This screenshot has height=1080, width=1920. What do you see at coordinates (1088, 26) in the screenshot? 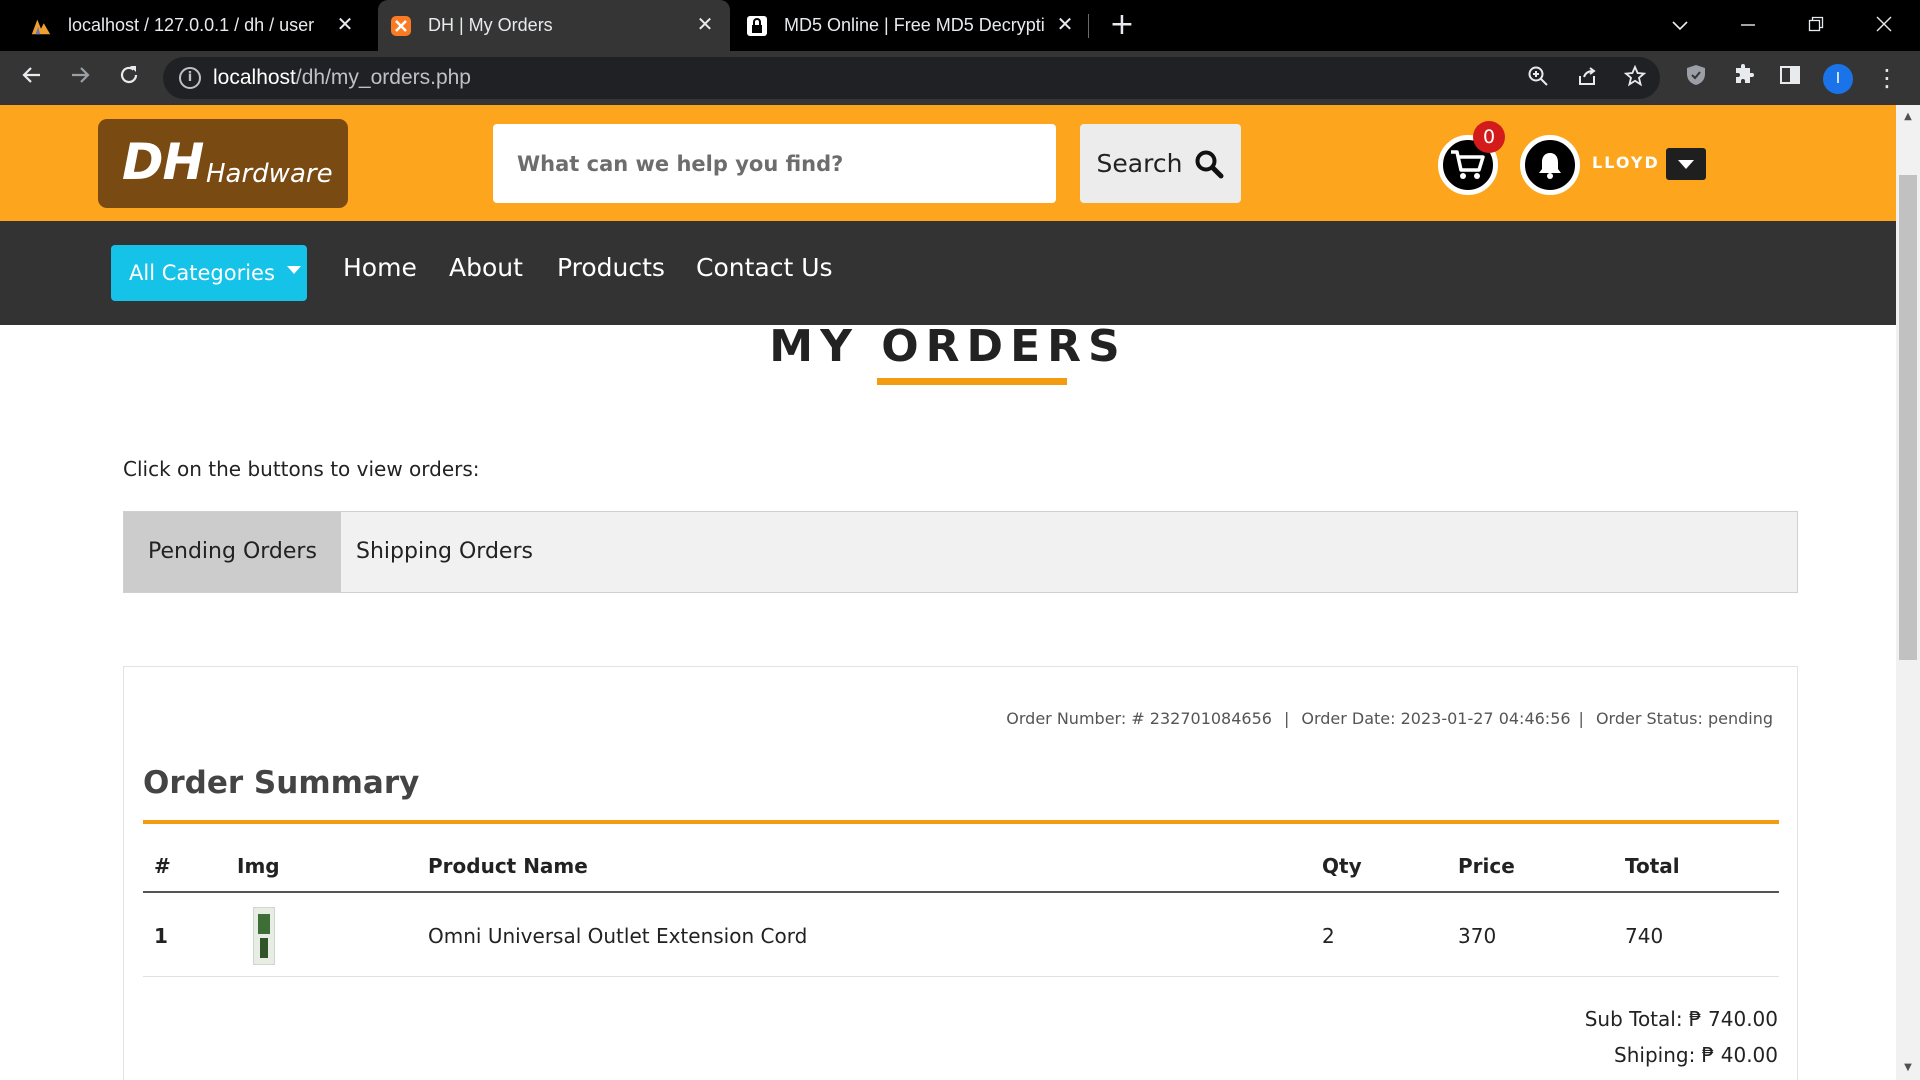
I see `tab-separator` at bounding box center [1088, 26].